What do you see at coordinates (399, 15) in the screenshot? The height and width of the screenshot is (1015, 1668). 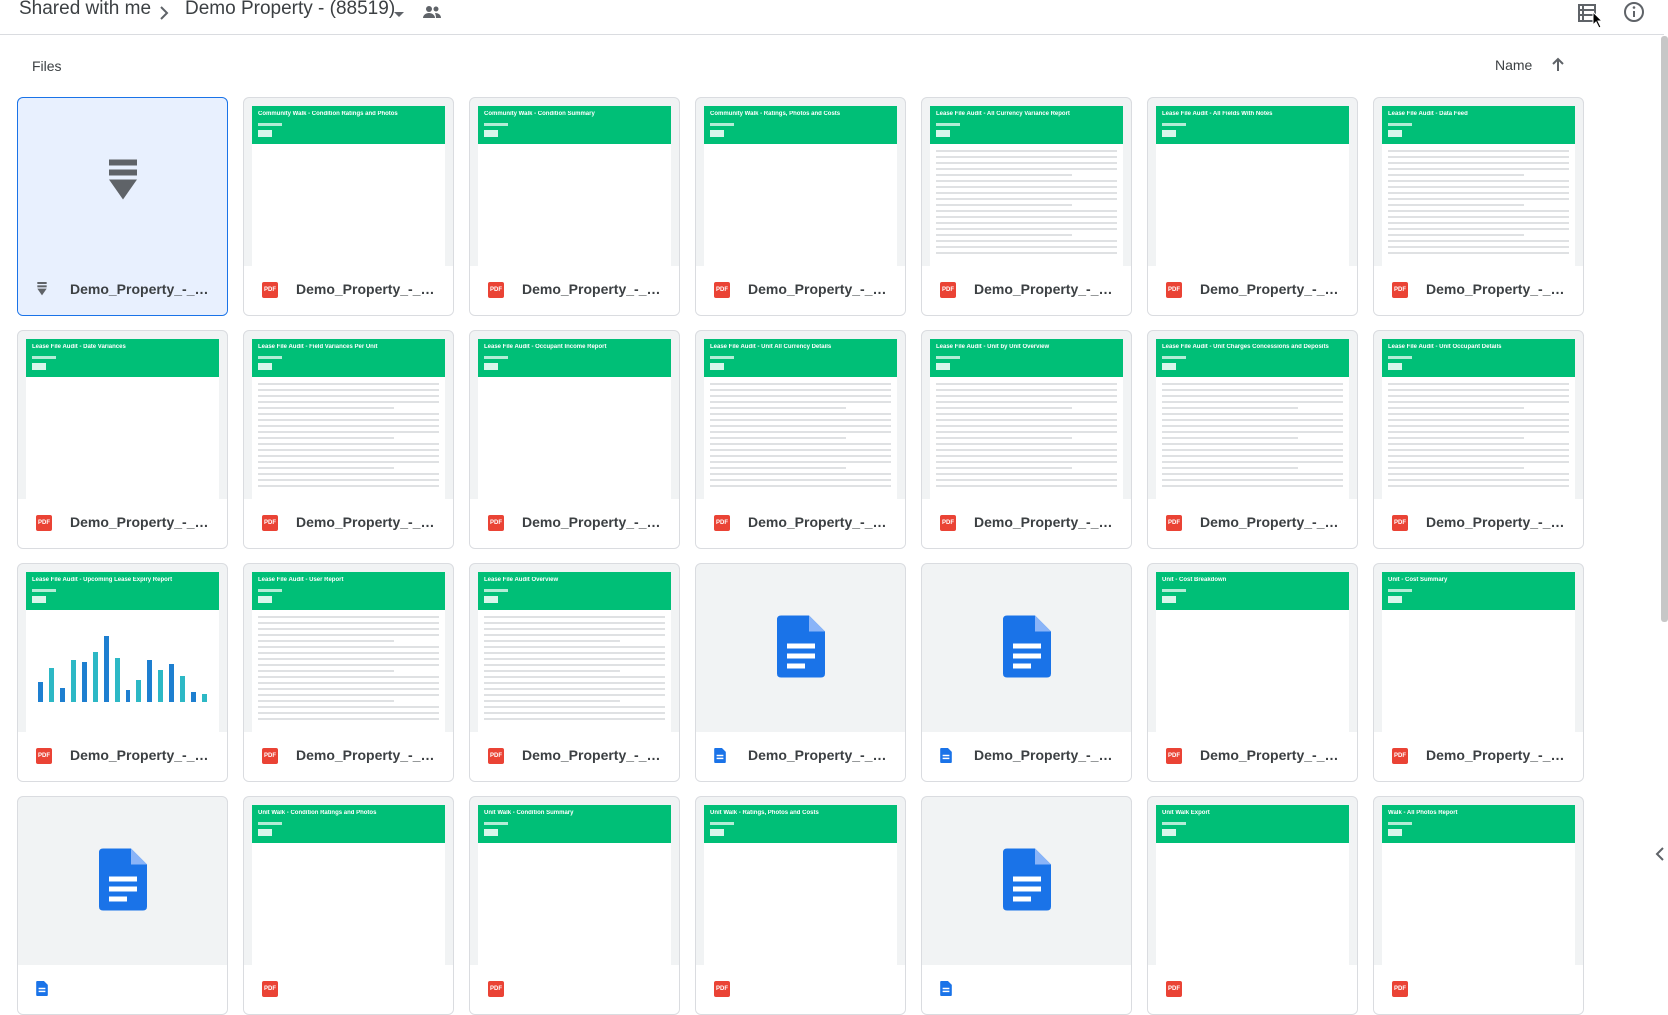 I see `caret-down-icon` at bounding box center [399, 15].